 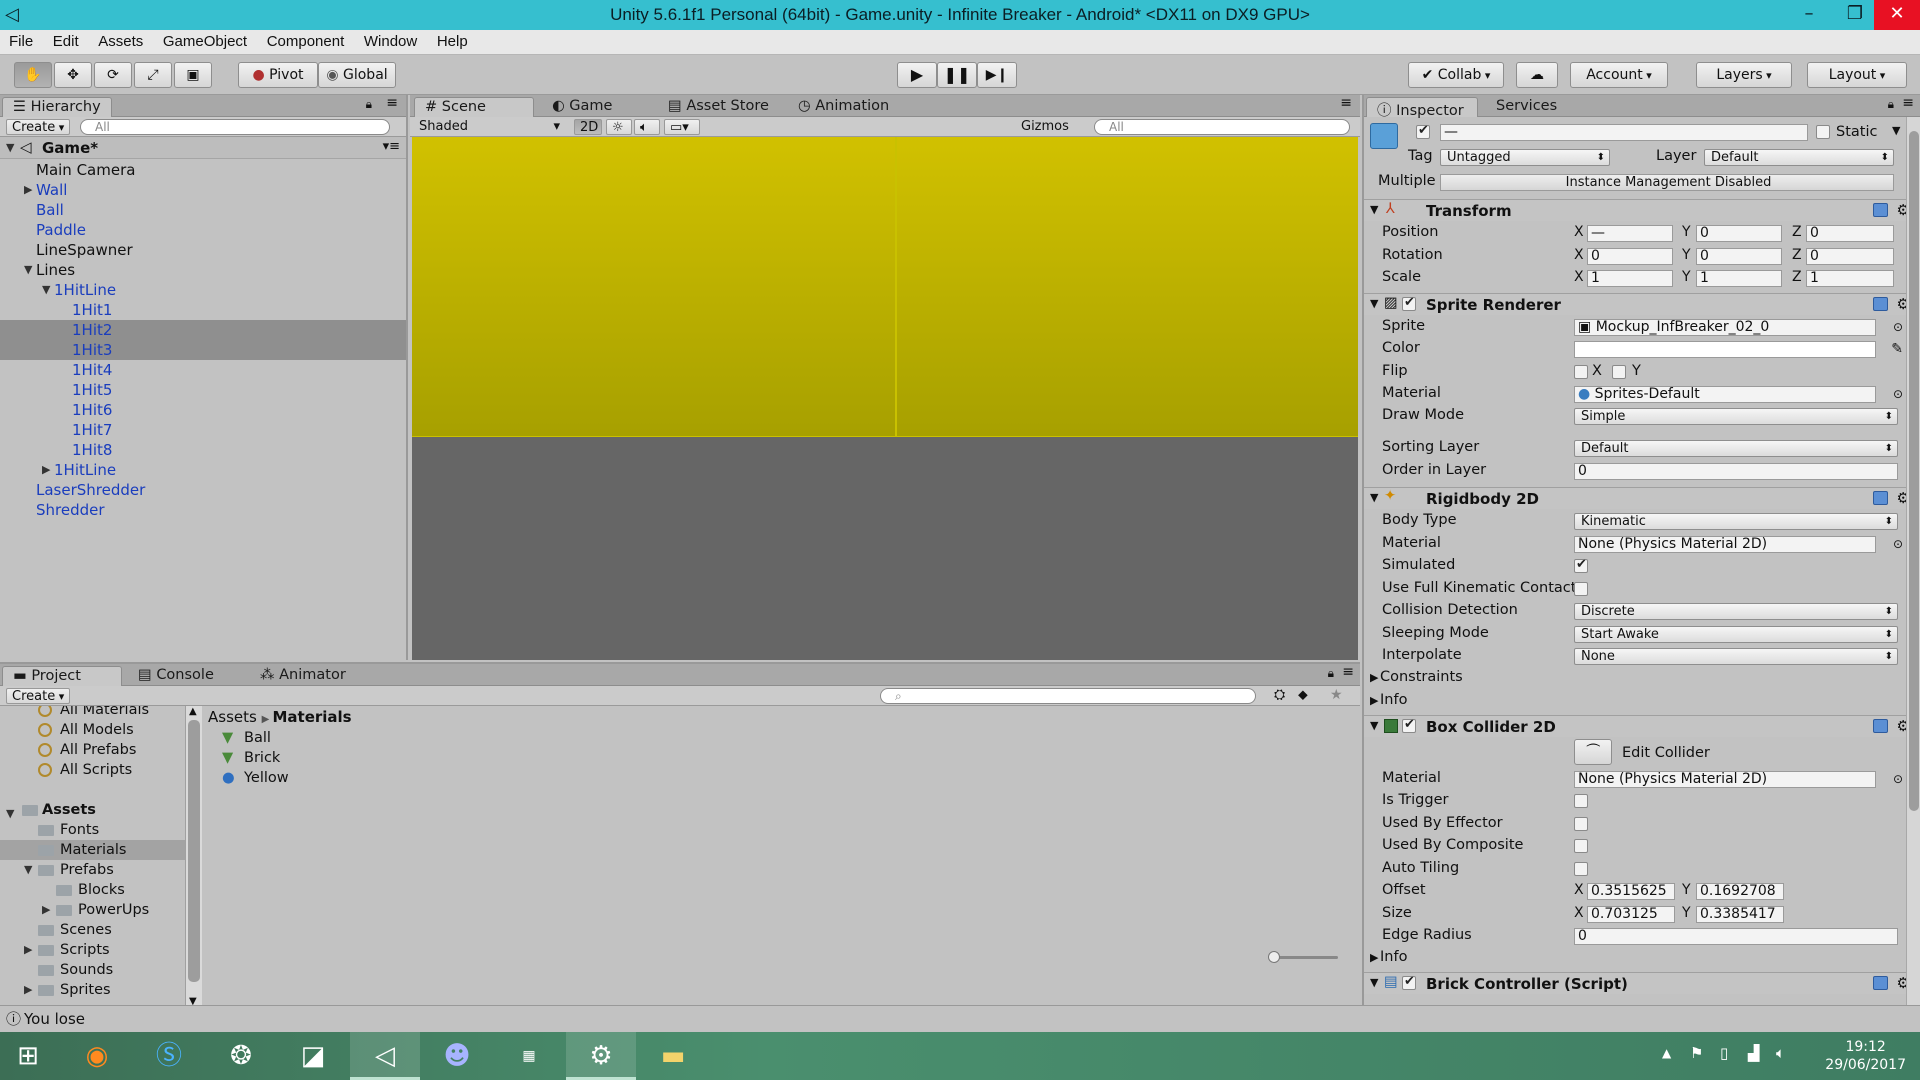 I want to click on hierarchy-item: Ball, so click(x=203, y=210).